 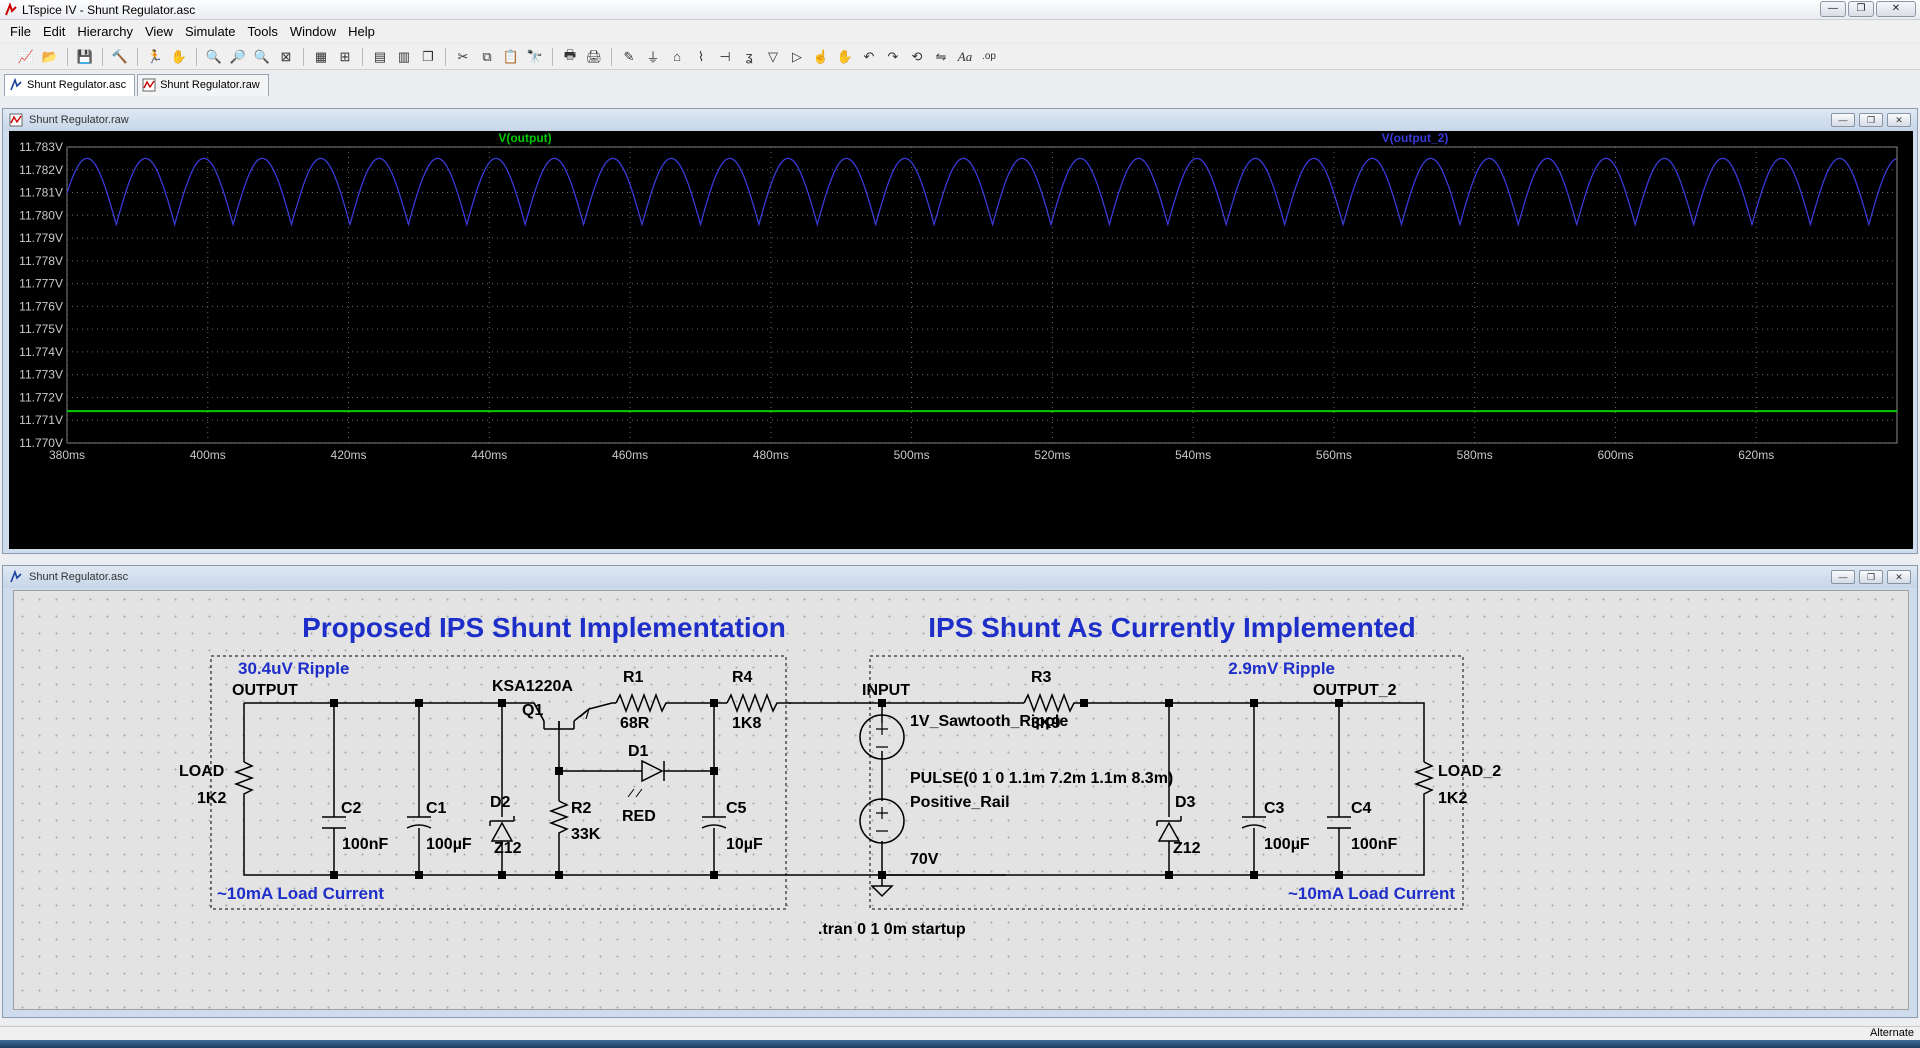 I want to click on net-output-2: OUTPUT_2, so click(x=1355, y=690).